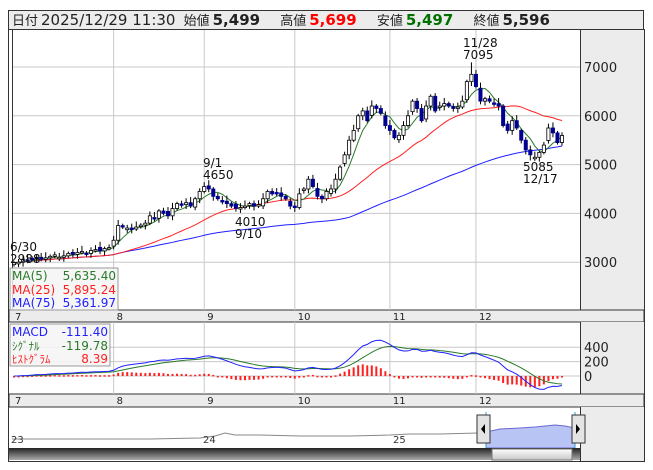 This screenshot has height=470, width=653. What do you see at coordinates (297, 436) in the screenshot?
I see `range-navigator: 23 24 25` at bounding box center [297, 436].